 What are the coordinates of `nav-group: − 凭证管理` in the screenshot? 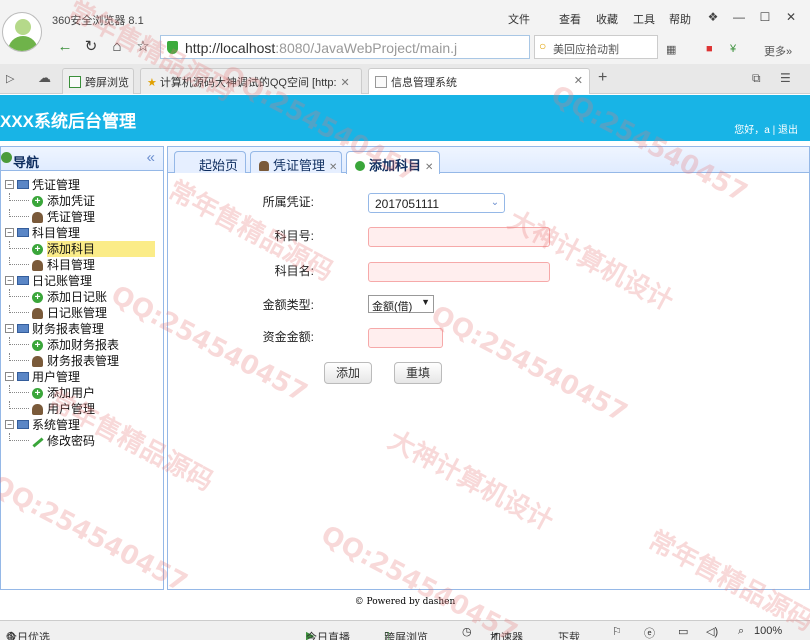 It's located at (82, 185).